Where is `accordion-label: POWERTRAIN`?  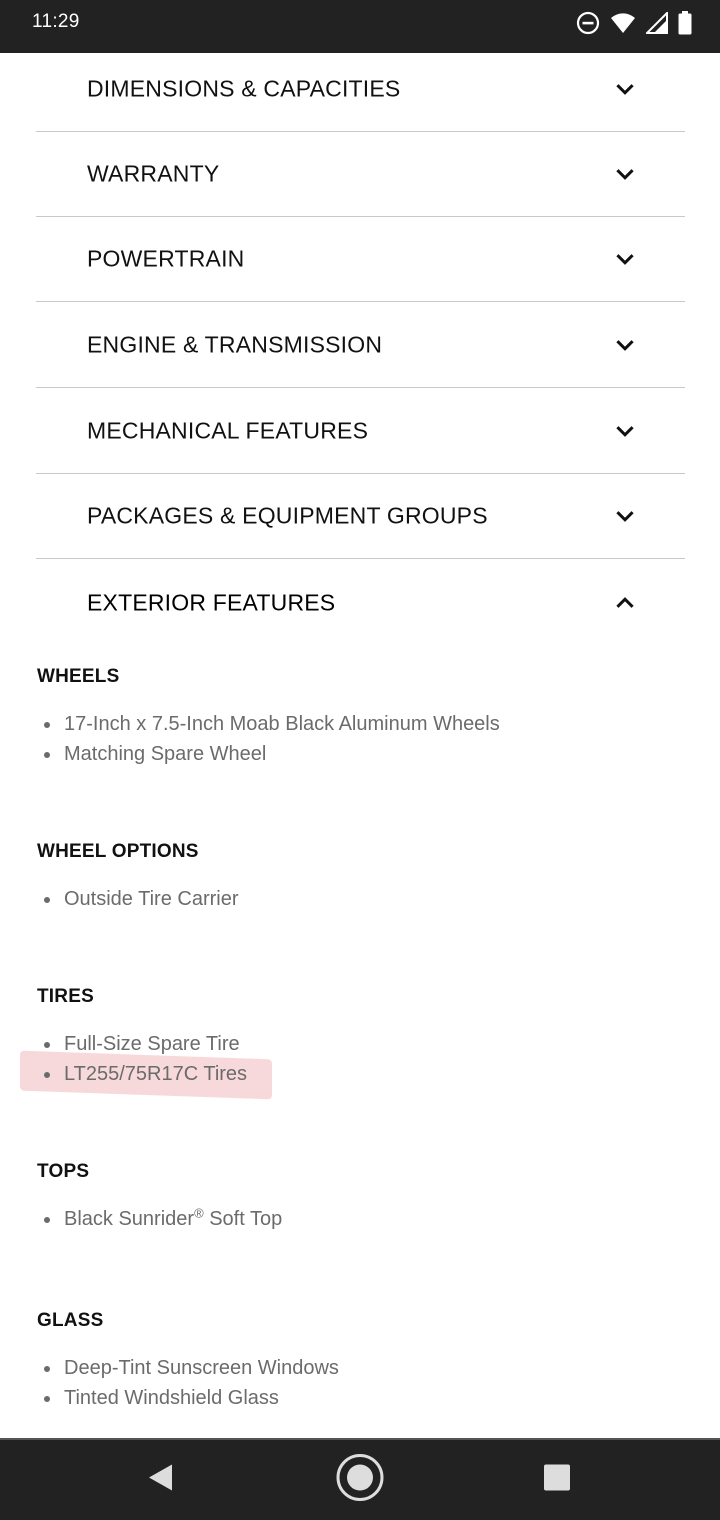 accordion-label: POWERTRAIN is located at coordinates (166, 258).